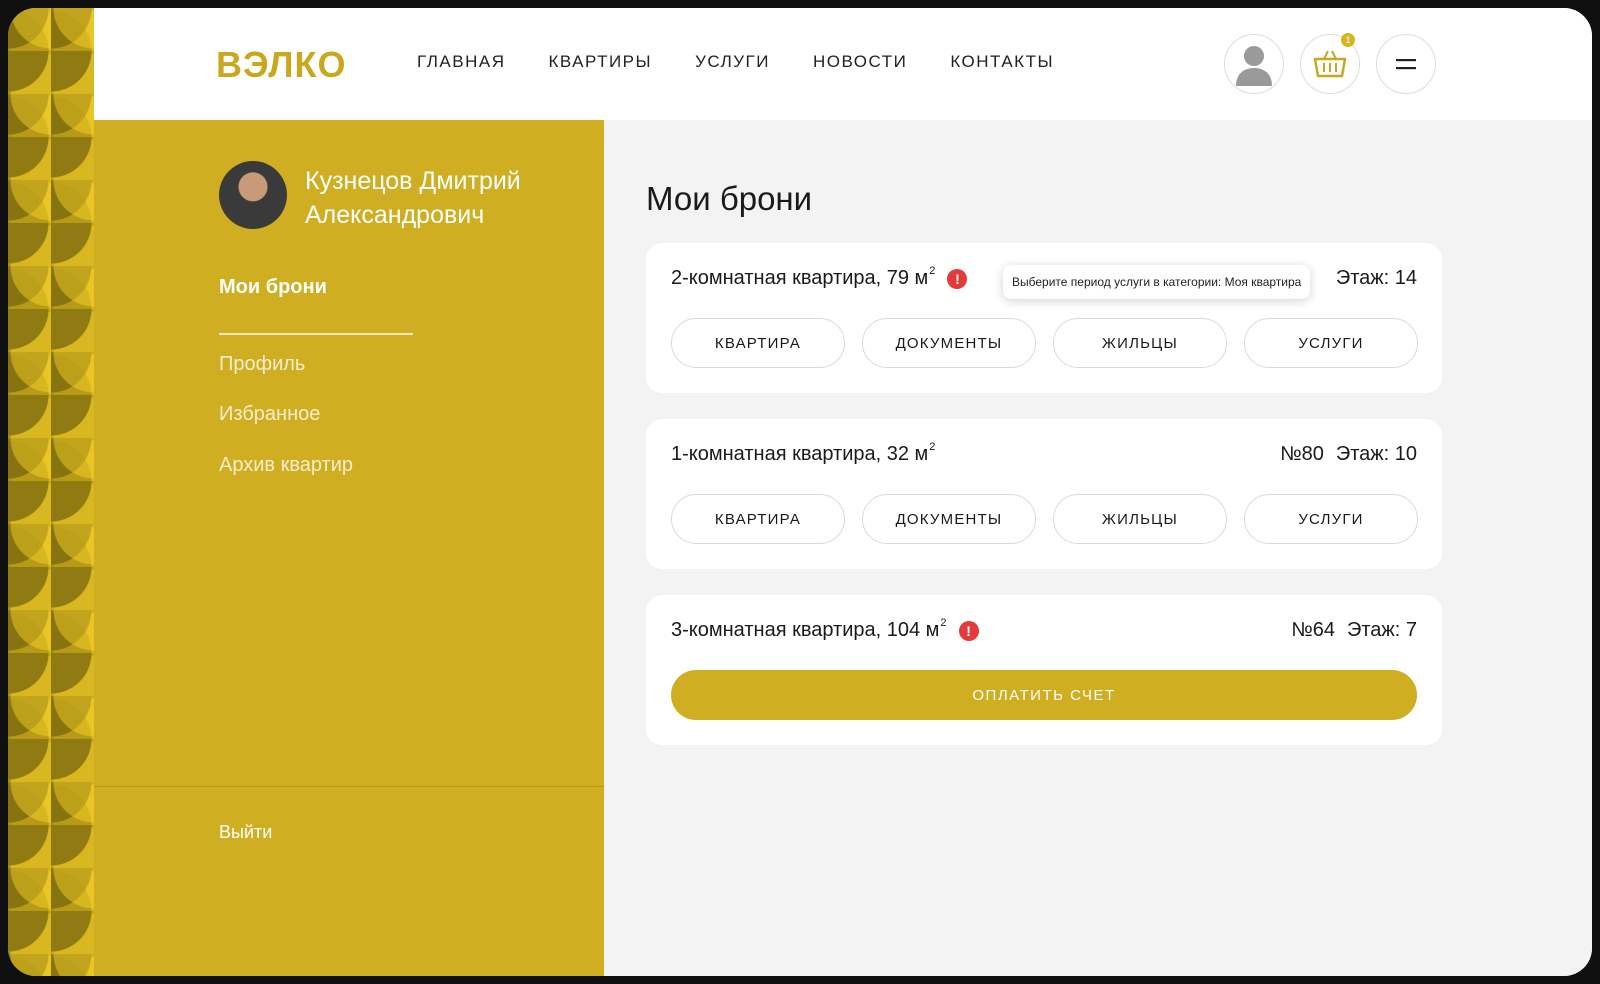  I want to click on booking-title: 2-комнатная квартира, 79 м2 !, so click(819, 277).